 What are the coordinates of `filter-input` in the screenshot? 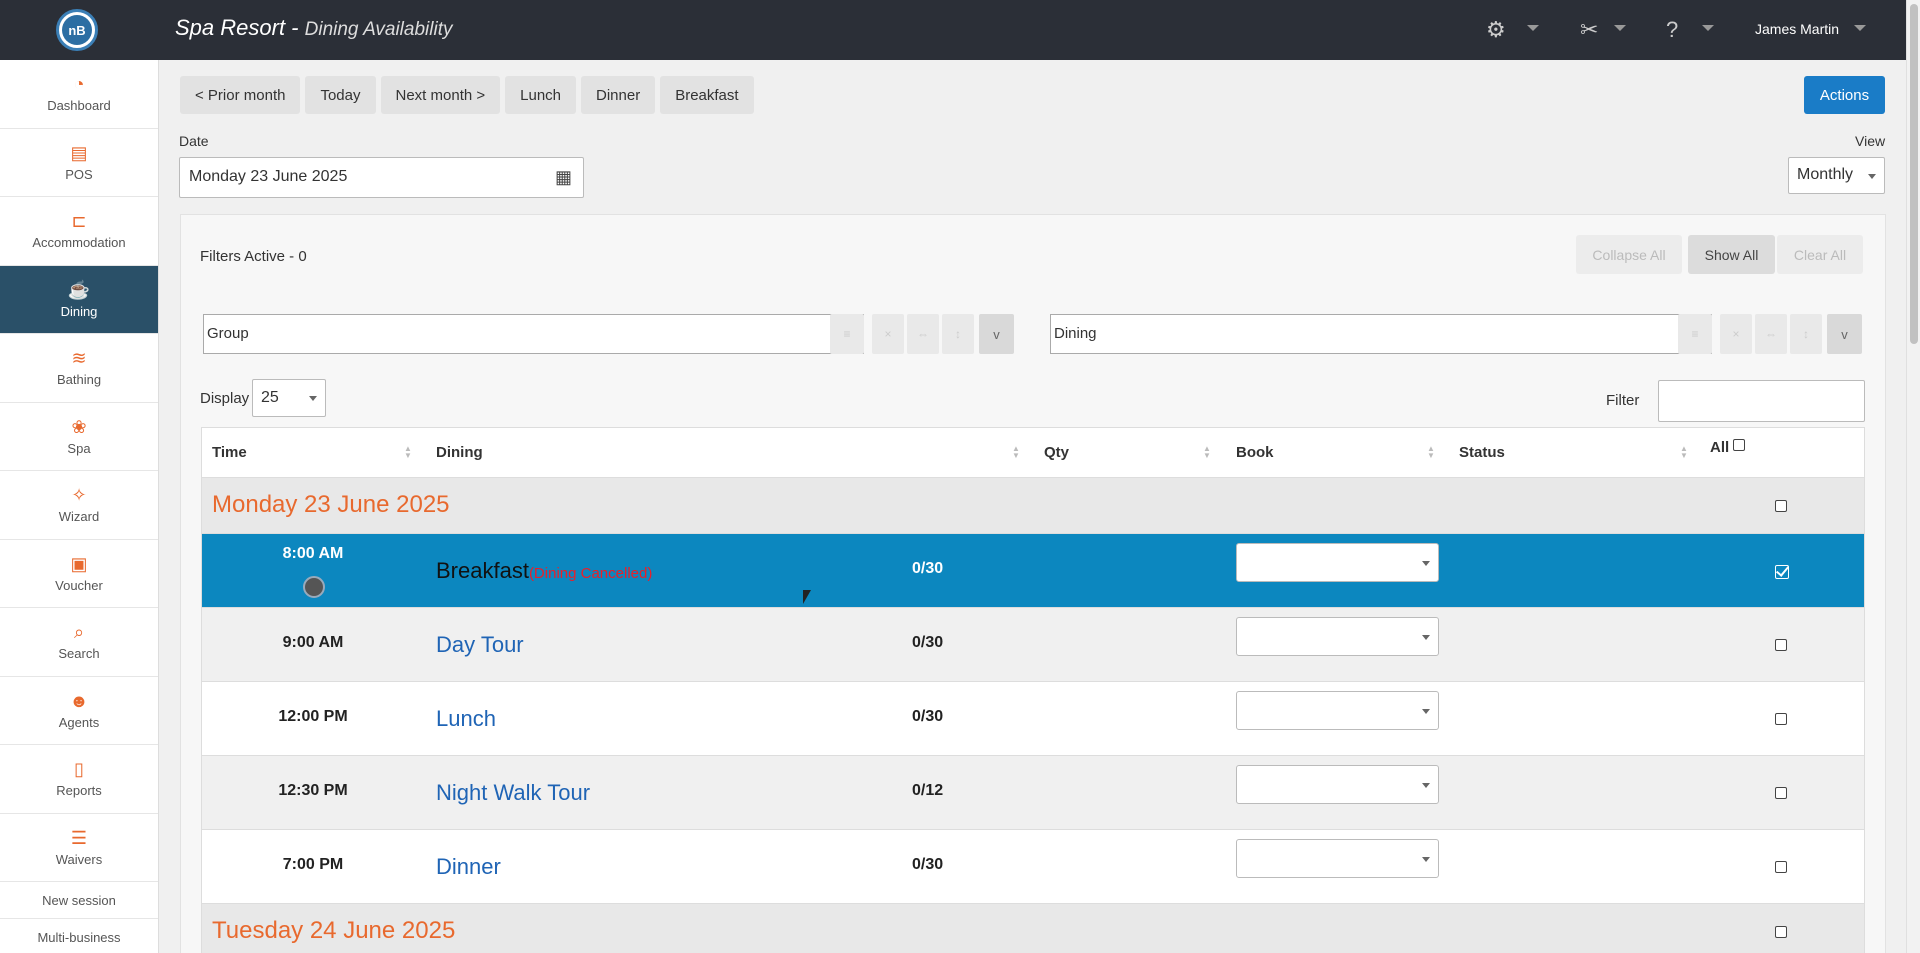 It's located at (1761, 401).